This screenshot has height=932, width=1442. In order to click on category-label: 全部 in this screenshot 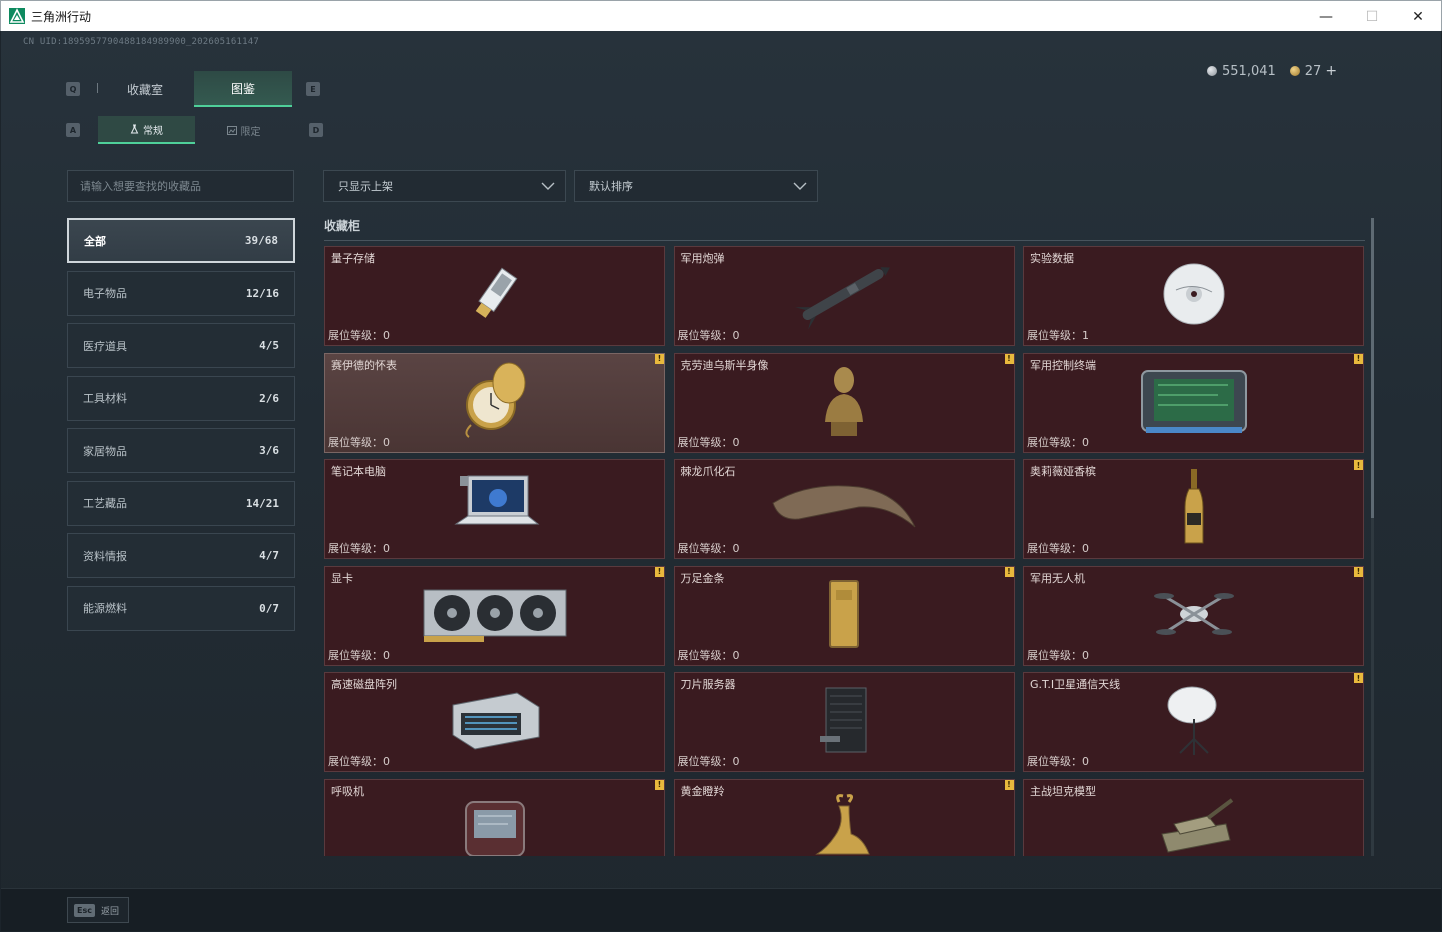, I will do `click(95, 241)`.